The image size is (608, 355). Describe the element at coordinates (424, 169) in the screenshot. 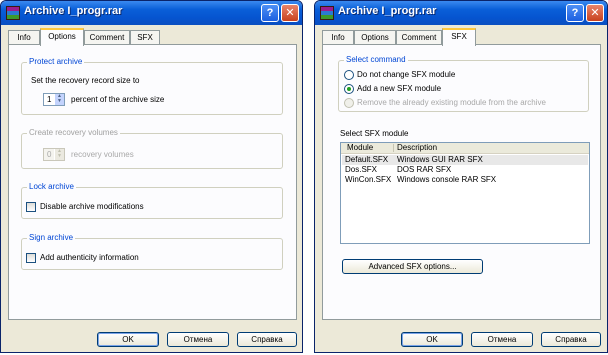

I see `module-description: DOS RAR SFX` at that location.